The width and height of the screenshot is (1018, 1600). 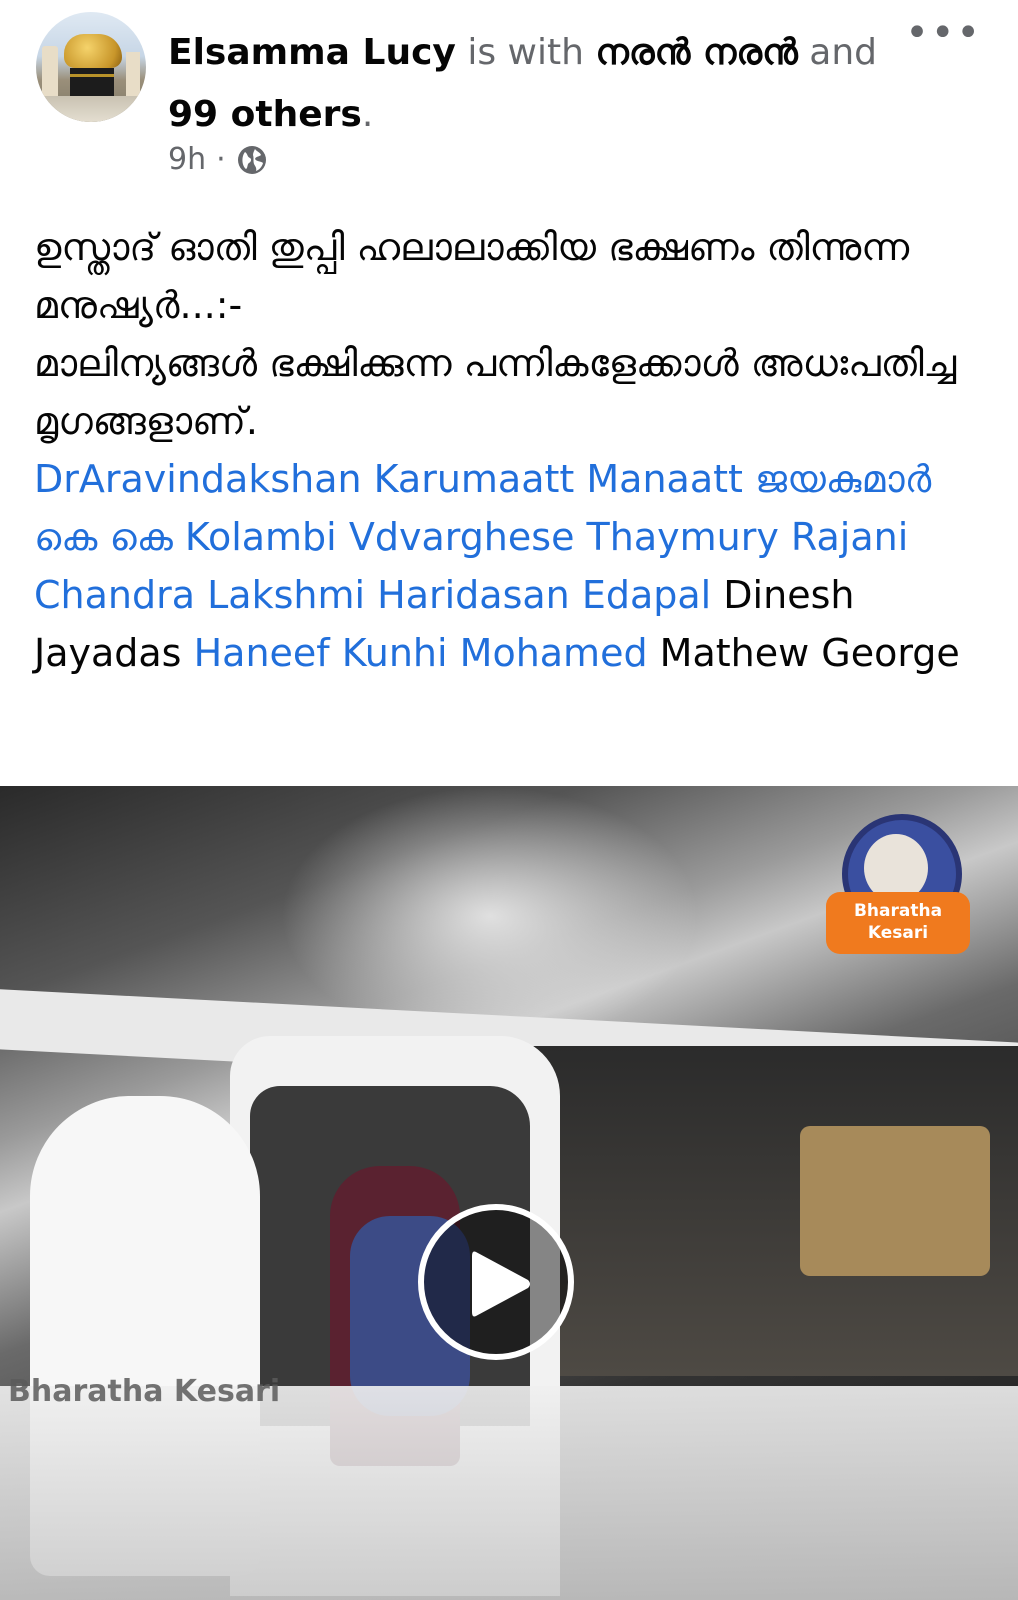 What do you see at coordinates (809, 653) in the screenshot?
I see `untagged-name: Mathew George` at bounding box center [809, 653].